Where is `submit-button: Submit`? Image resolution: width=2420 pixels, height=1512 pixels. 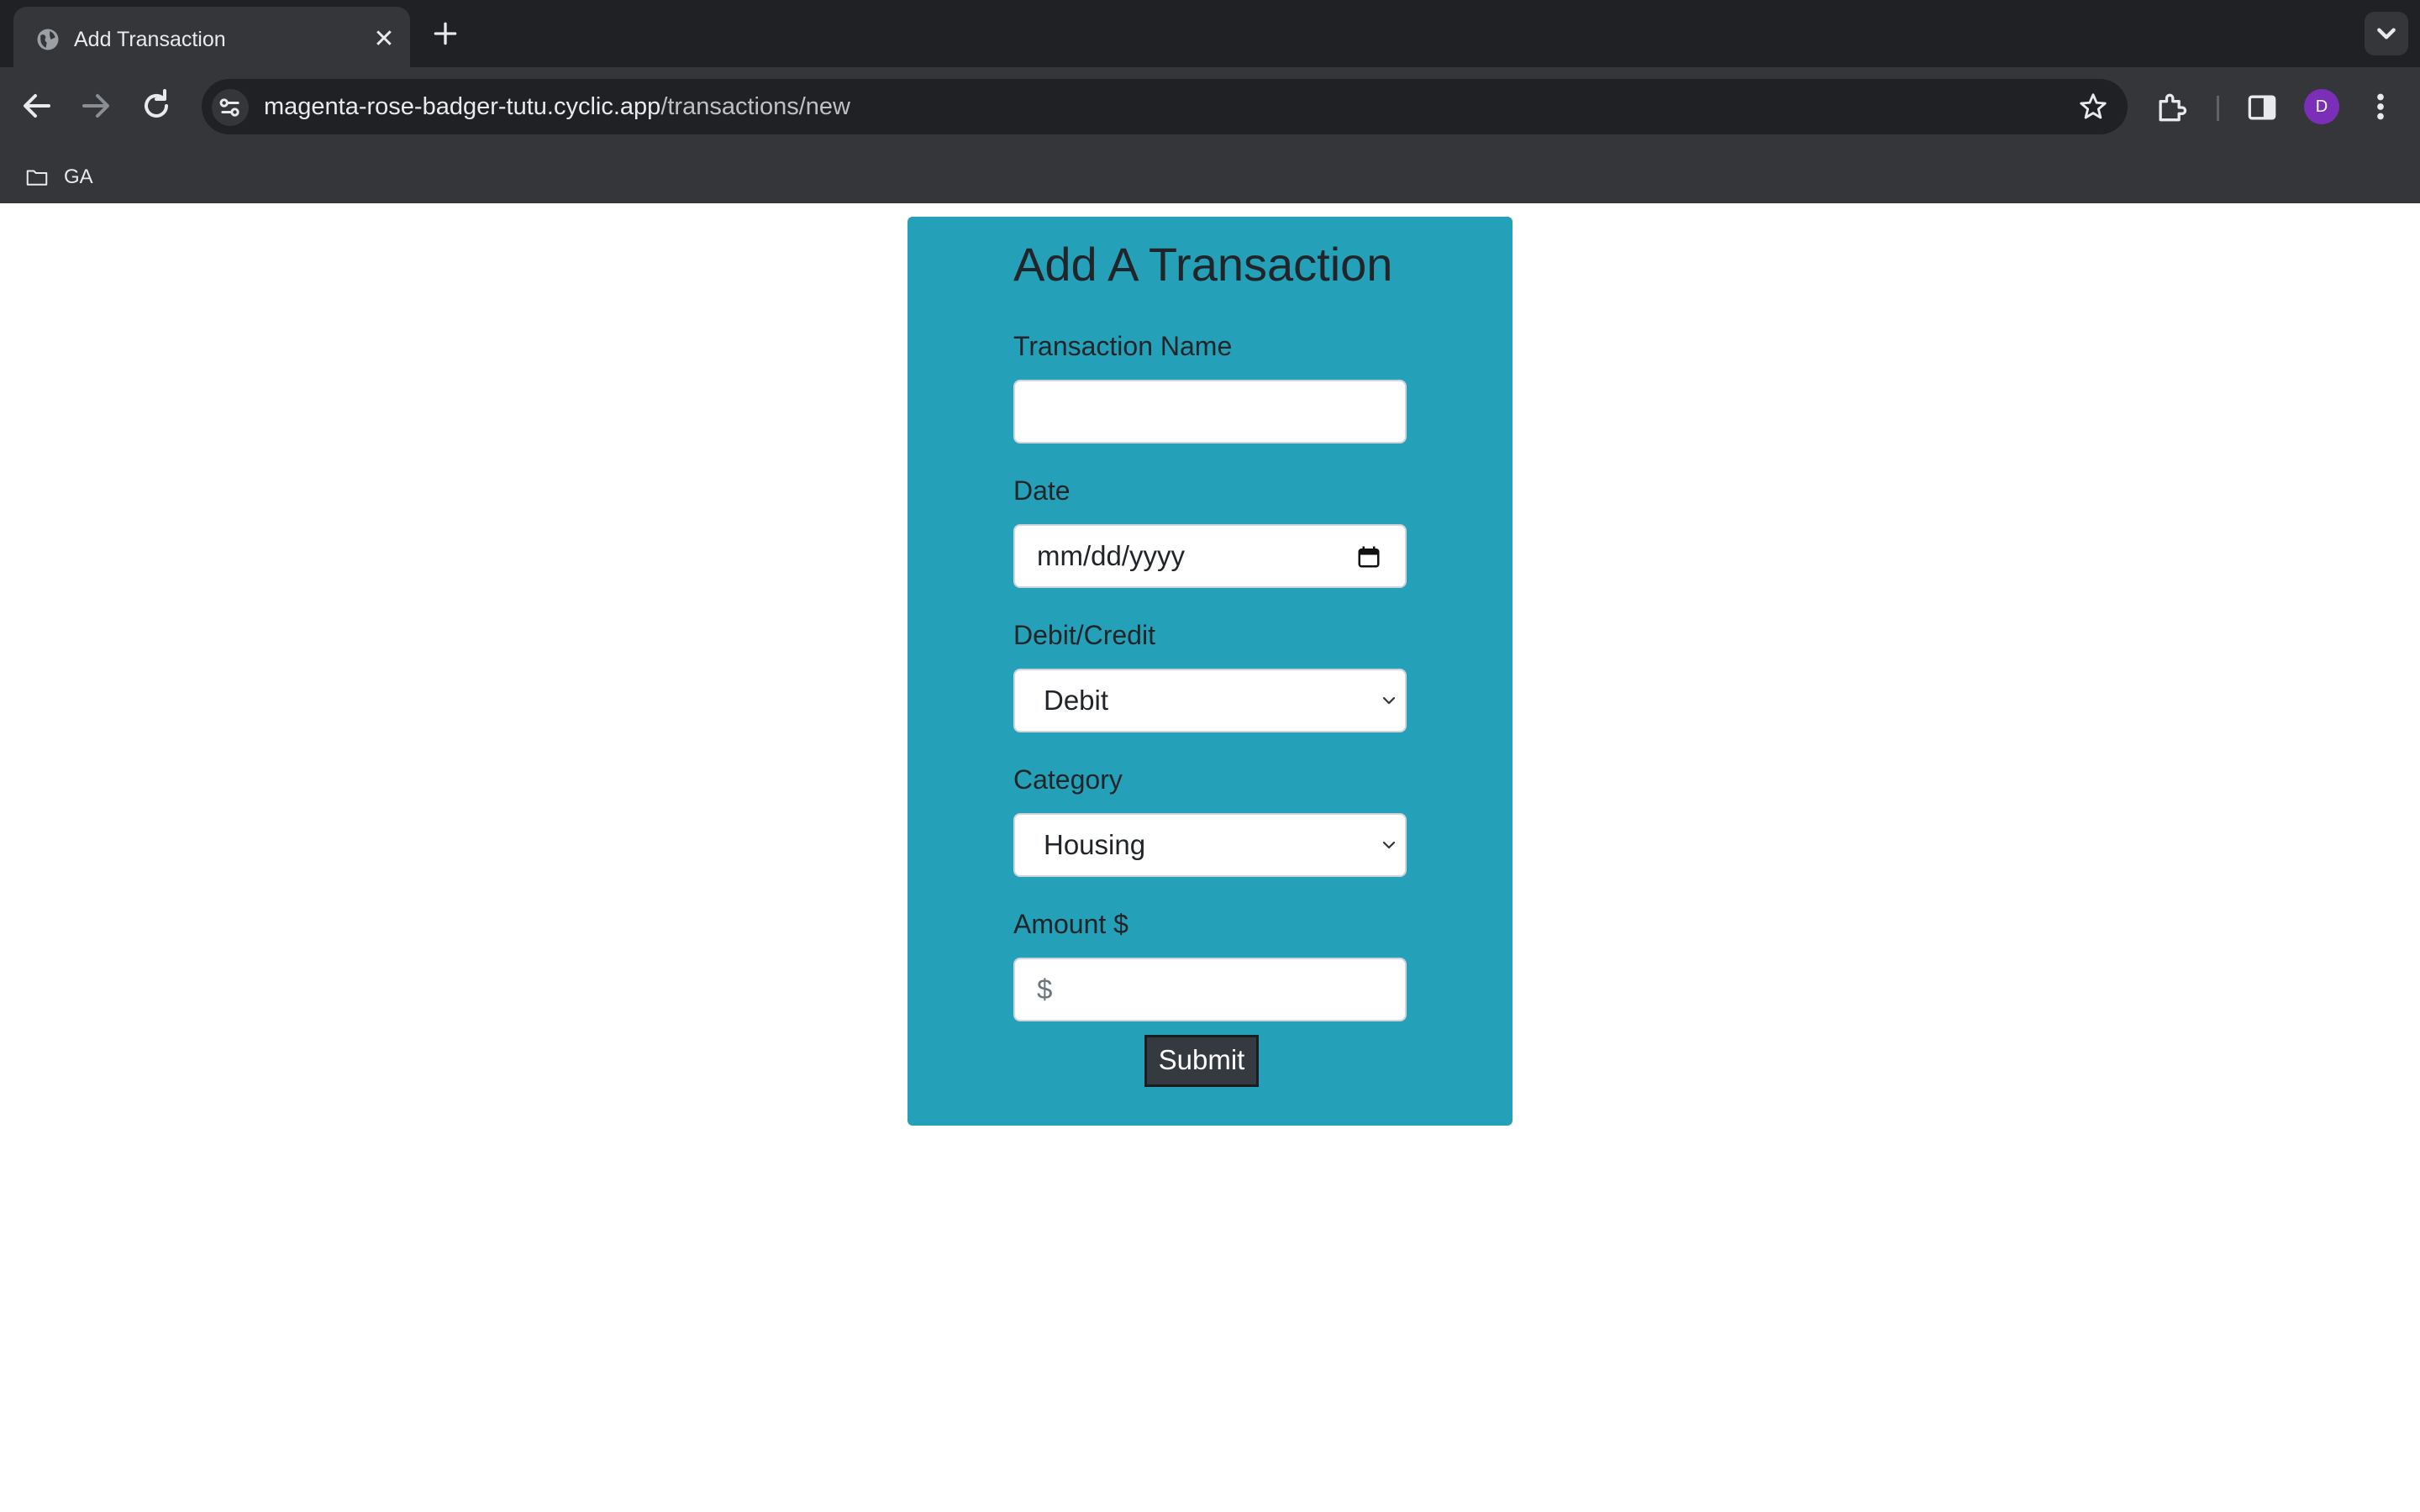
submit-button: Submit is located at coordinates (1201, 1061).